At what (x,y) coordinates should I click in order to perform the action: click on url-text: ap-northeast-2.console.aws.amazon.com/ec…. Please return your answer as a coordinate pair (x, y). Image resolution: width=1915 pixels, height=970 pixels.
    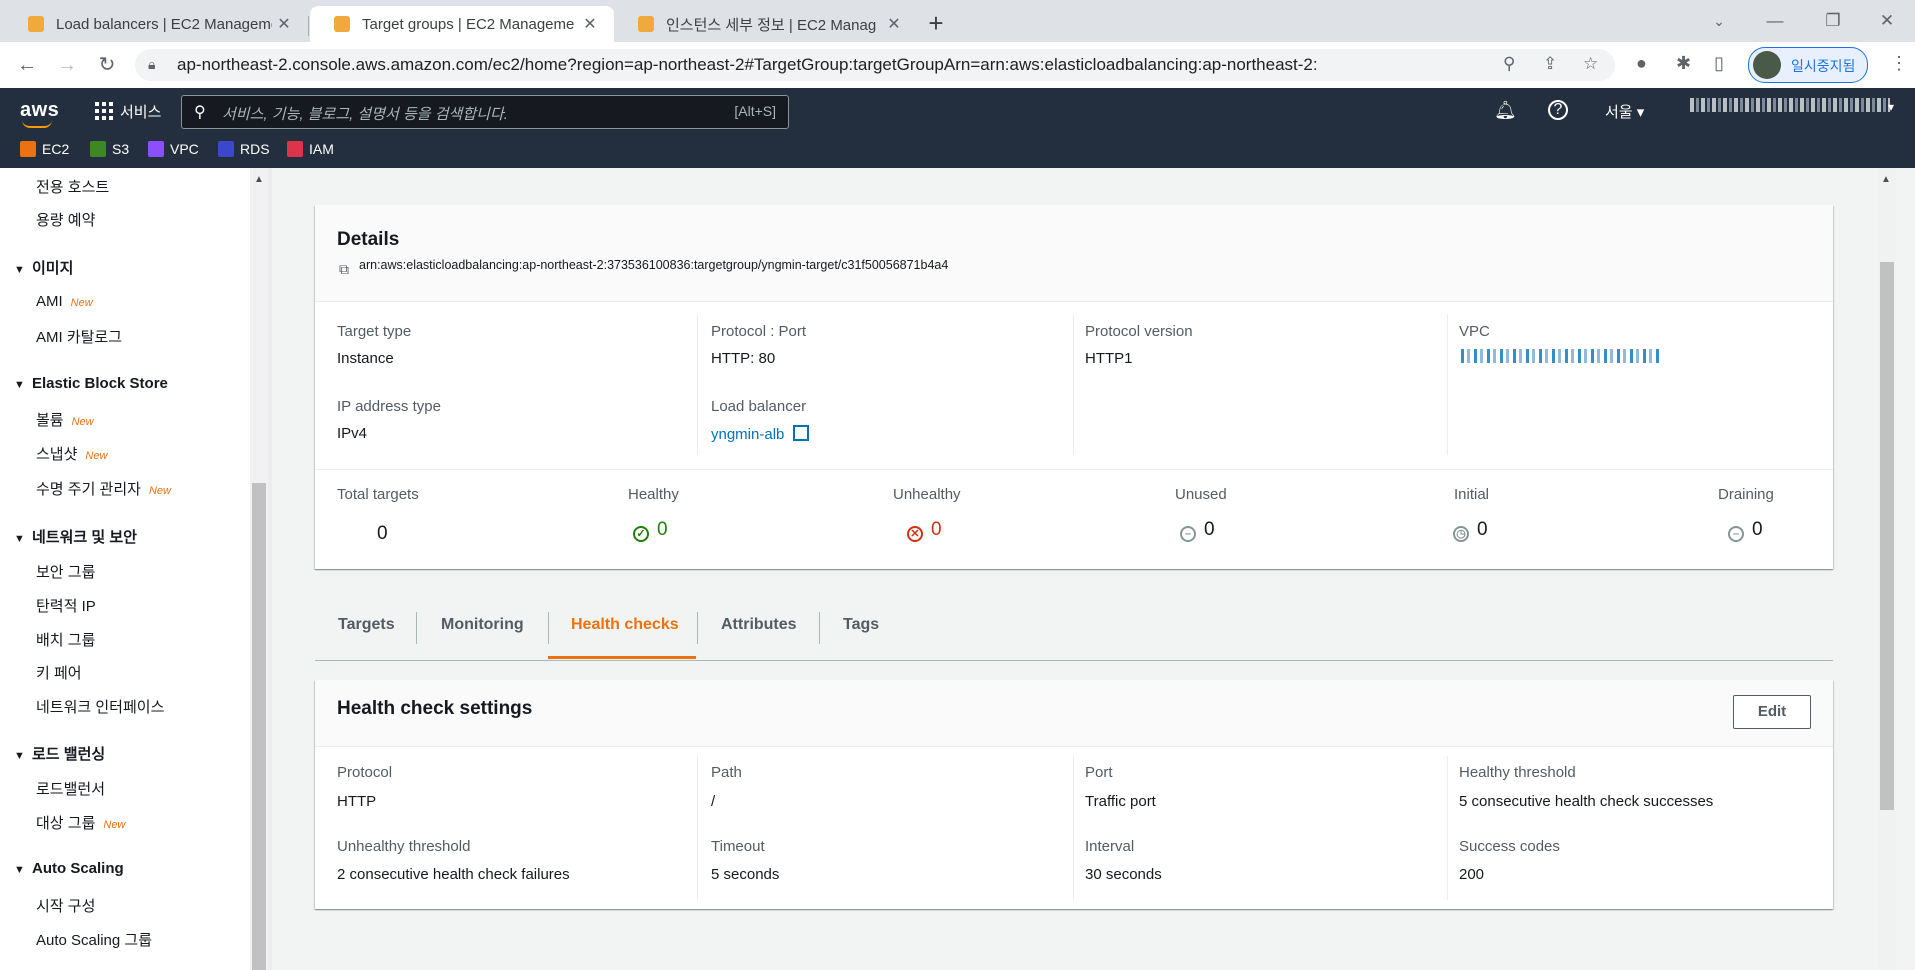
    Looking at the image, I should click on (747, 65).